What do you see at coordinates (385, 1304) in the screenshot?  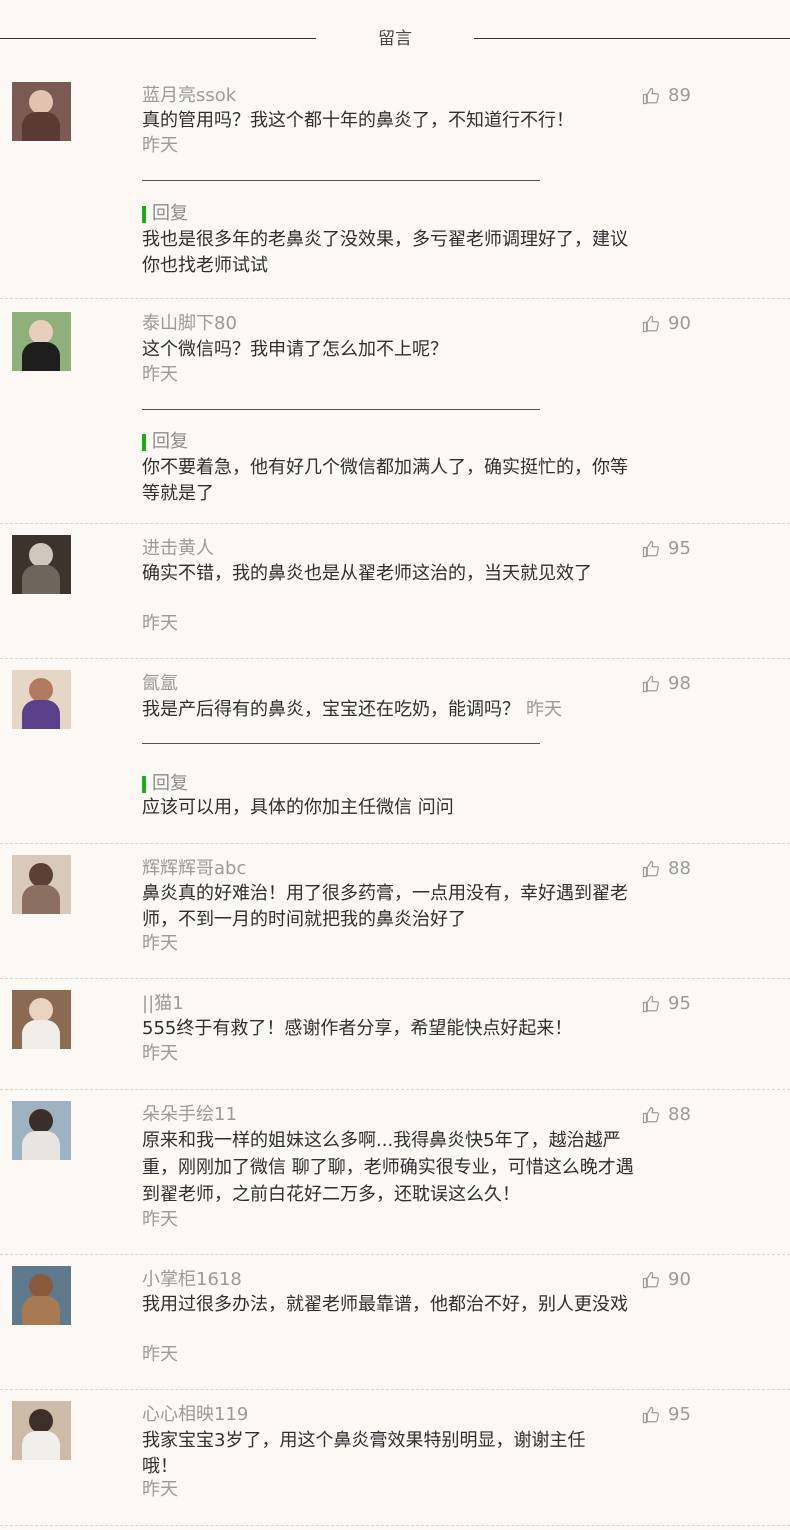 I see `comment-text: 我用过很多办法，就翟老师最靠谱，他都治不好，别人更没戏` at bounding box center [385, 1304].